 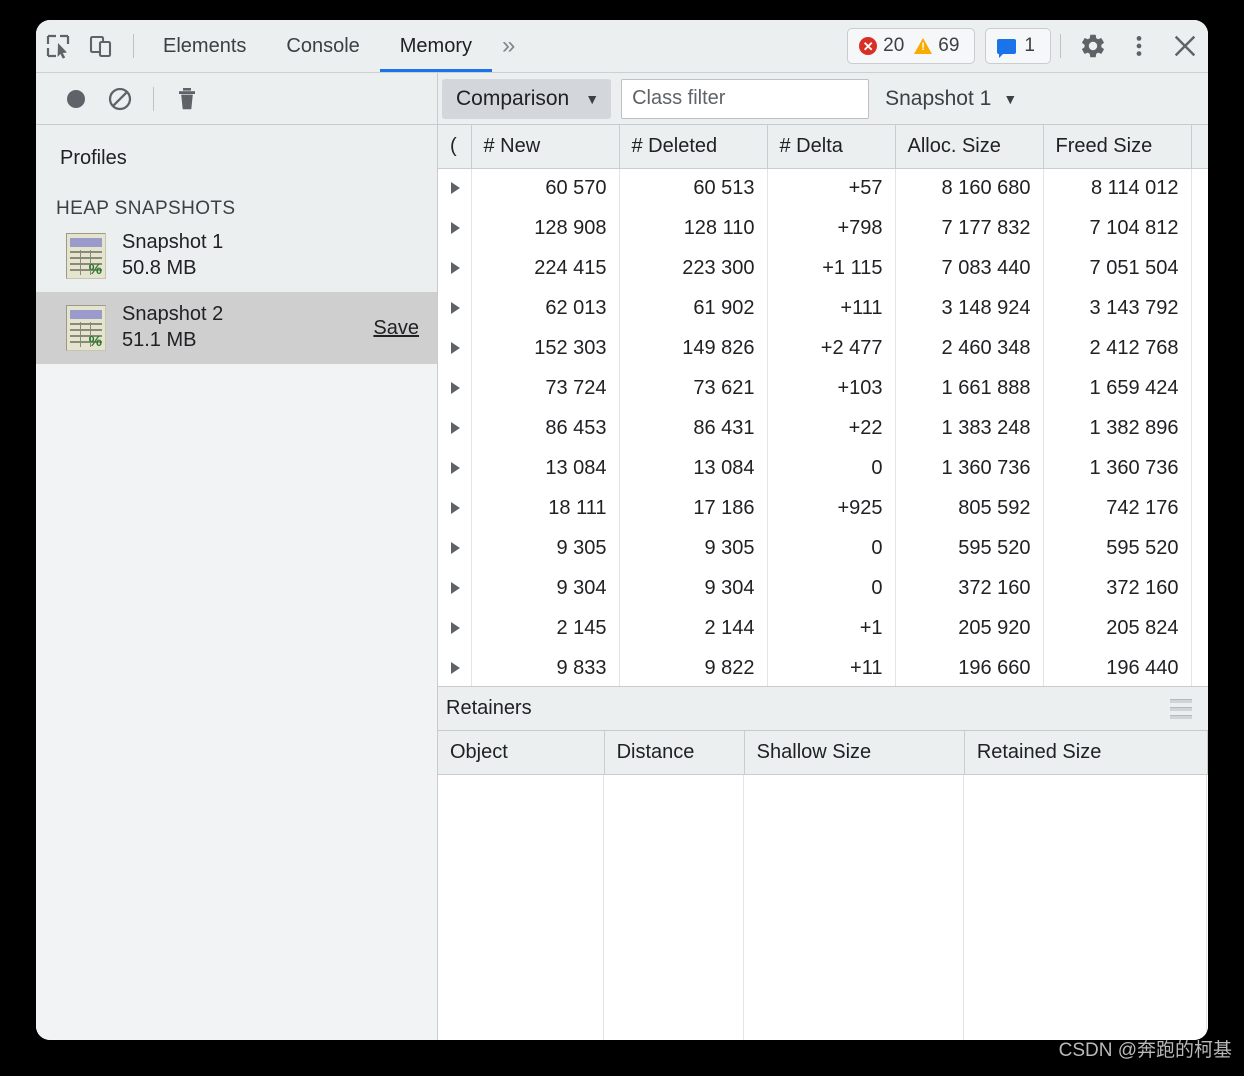 What do you see at coordinates (1117, 348) in the screenshot?
I see `cell-freed-size: 2 412 768` at bounding box center [1117, 348].